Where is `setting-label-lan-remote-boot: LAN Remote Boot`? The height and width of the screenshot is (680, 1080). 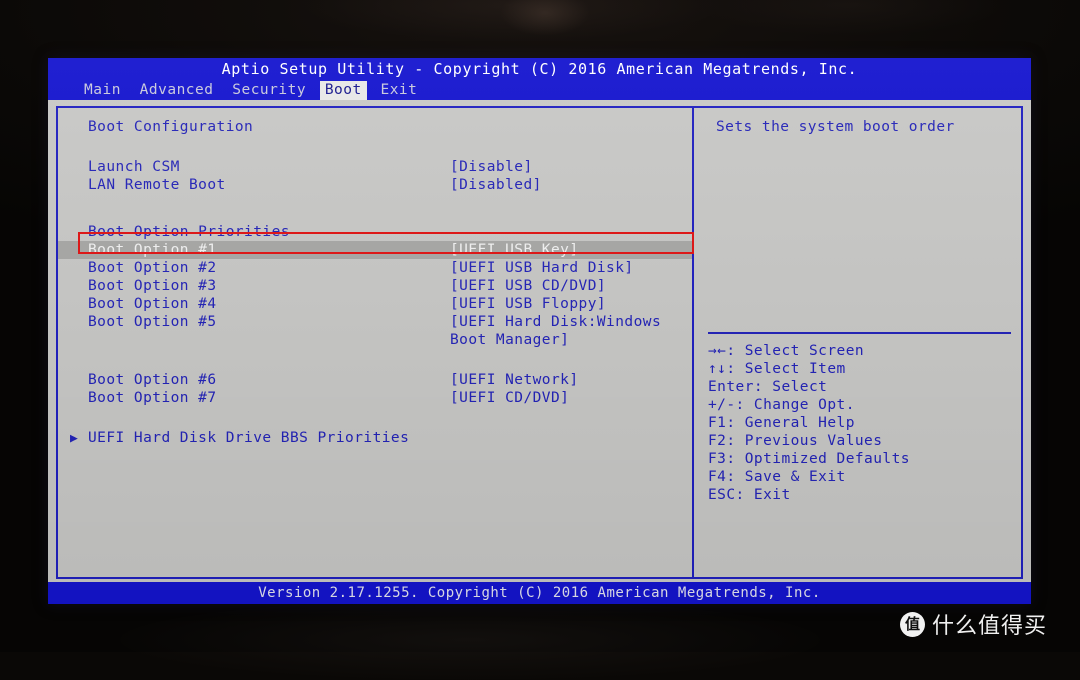
setting-label-lan-remote-boot: LAN Remote Boot is located at coordinates (157, 185).